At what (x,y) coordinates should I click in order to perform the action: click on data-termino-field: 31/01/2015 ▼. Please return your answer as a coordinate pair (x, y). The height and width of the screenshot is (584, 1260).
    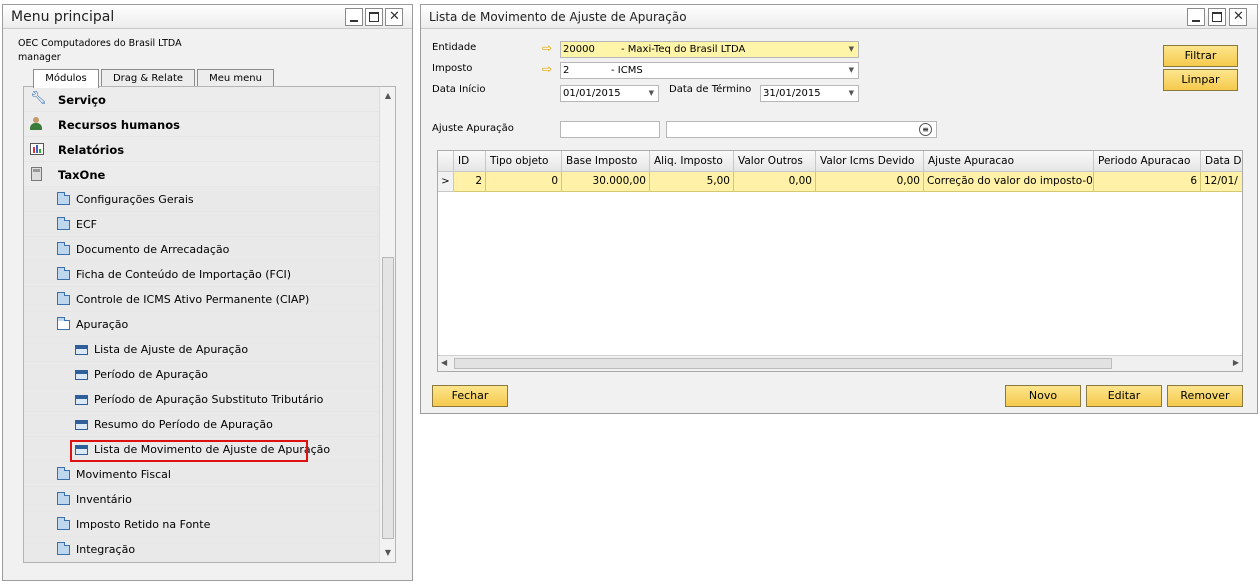
    Looking at the image, I should click on (809, 93).